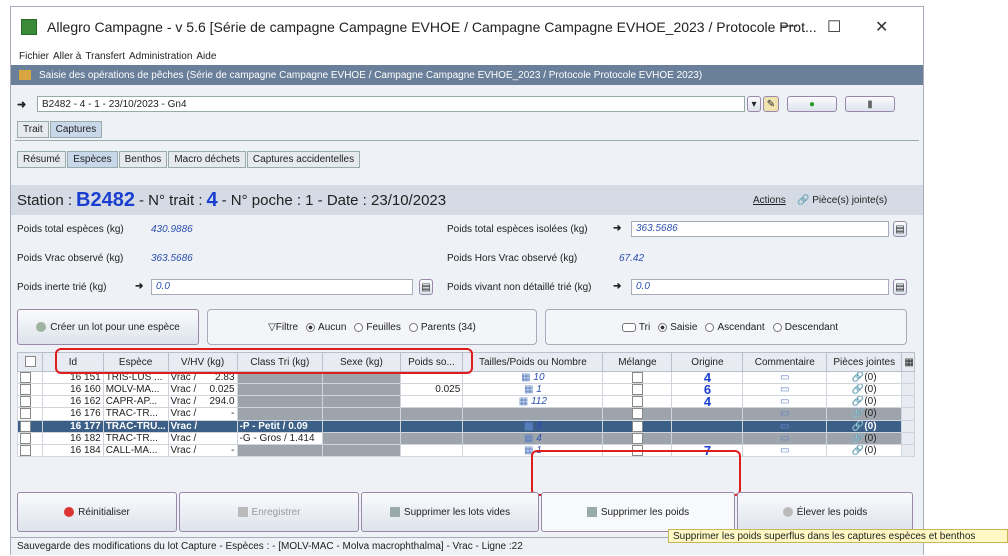 The height and width of the screenshot is (556, 1008). Describe the element at coordinates (842, 200) in the screenshot. I see `attachments-button: 🔗 Pièce(s) jointe(s)` at that location.